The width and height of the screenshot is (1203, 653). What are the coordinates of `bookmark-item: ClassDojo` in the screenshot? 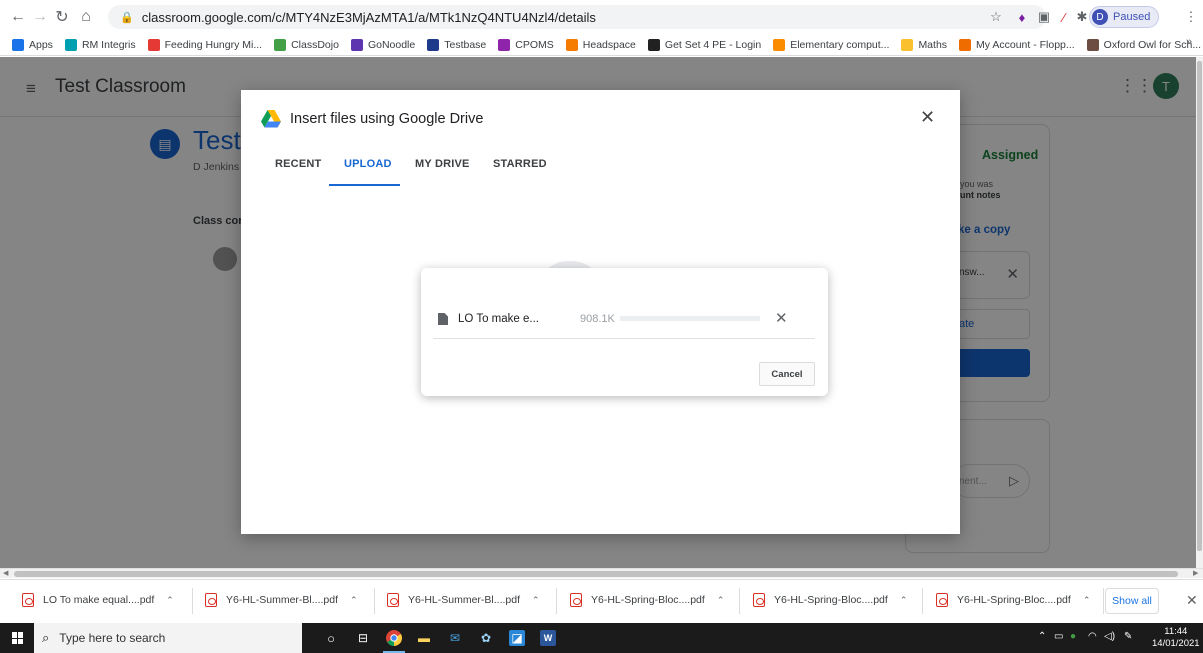 It's located at (306, 44).